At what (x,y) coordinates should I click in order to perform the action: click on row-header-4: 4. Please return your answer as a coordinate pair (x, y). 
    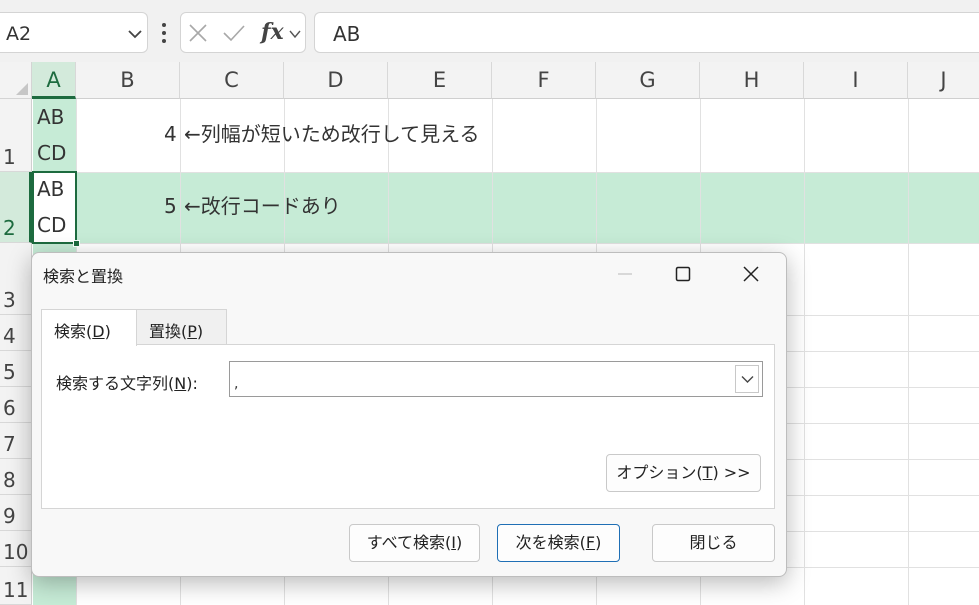
    Looking at the image, I should click on (16, 333).